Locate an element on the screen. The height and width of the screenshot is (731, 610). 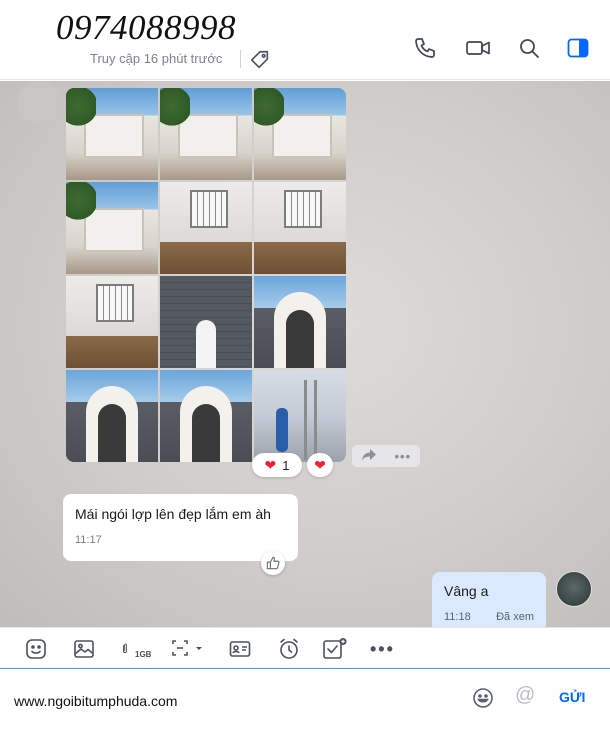
react-button: ❤ is located at coordinates (320, 465).